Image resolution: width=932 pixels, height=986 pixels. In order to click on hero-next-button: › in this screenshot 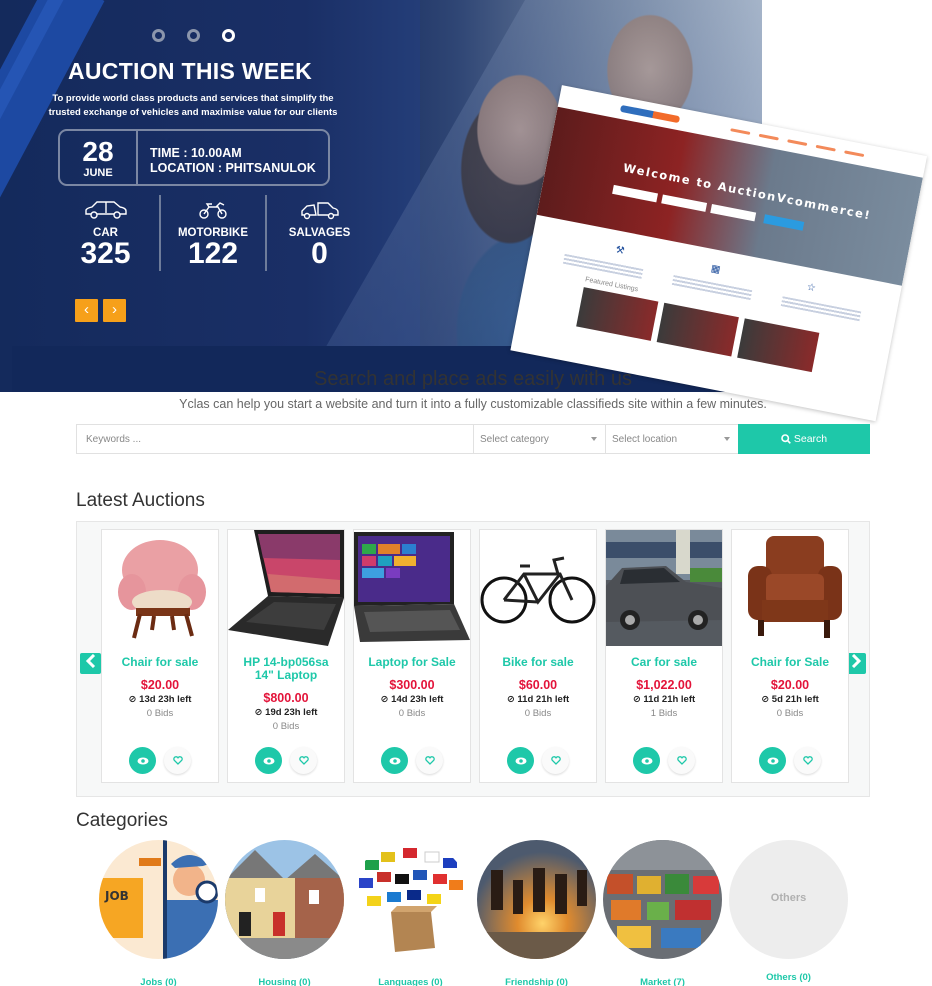, I will do `click(114, 310)`.